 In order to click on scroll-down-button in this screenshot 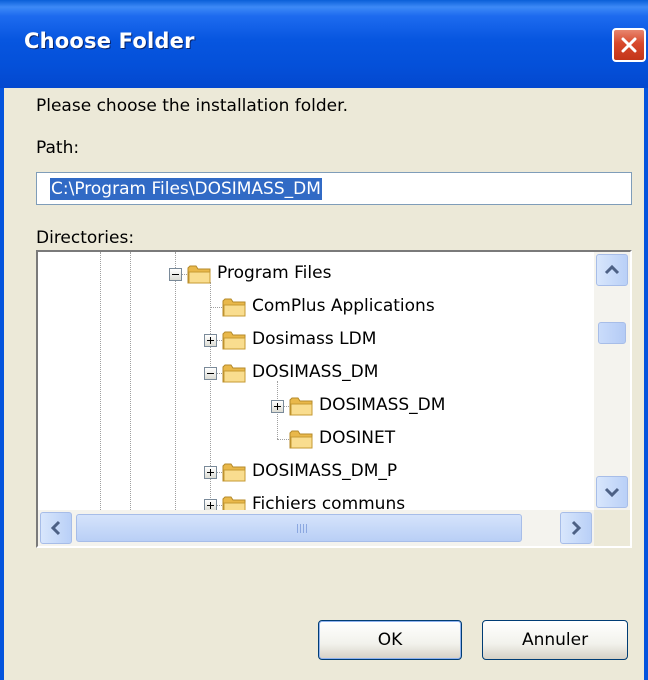, I will do `click(612, 492)`.